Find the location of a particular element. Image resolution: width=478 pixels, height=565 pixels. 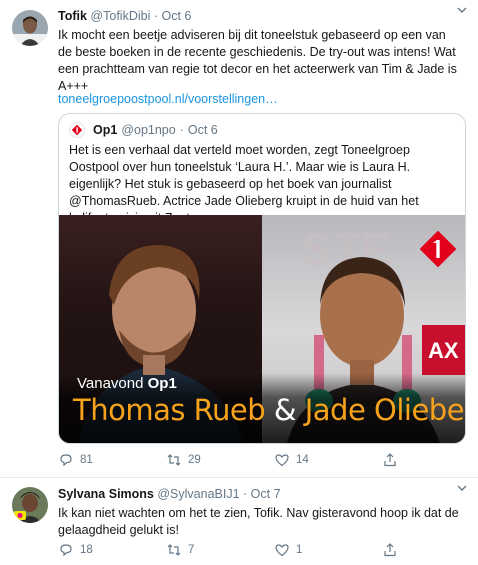

reply-count: 18 is located at coordinates (86, 550).